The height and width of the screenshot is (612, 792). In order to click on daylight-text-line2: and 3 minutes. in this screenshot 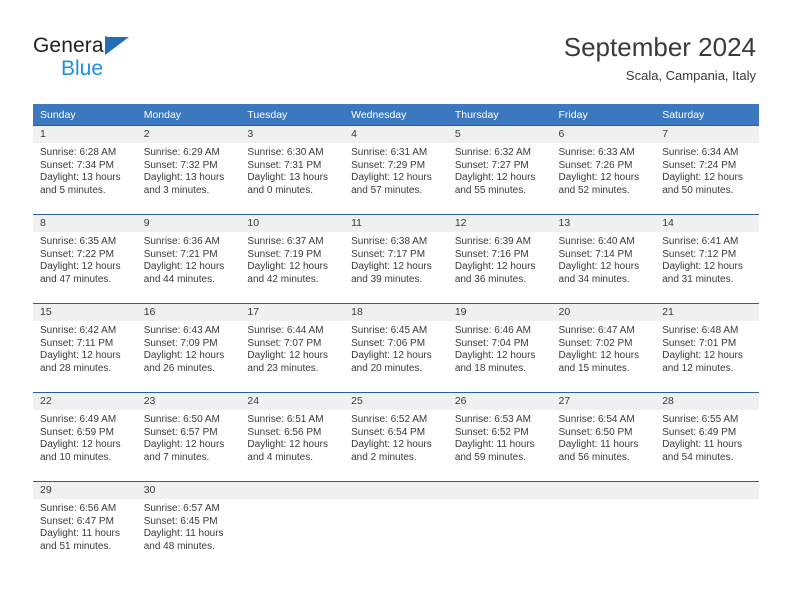, I will do `click(176, 190)`.